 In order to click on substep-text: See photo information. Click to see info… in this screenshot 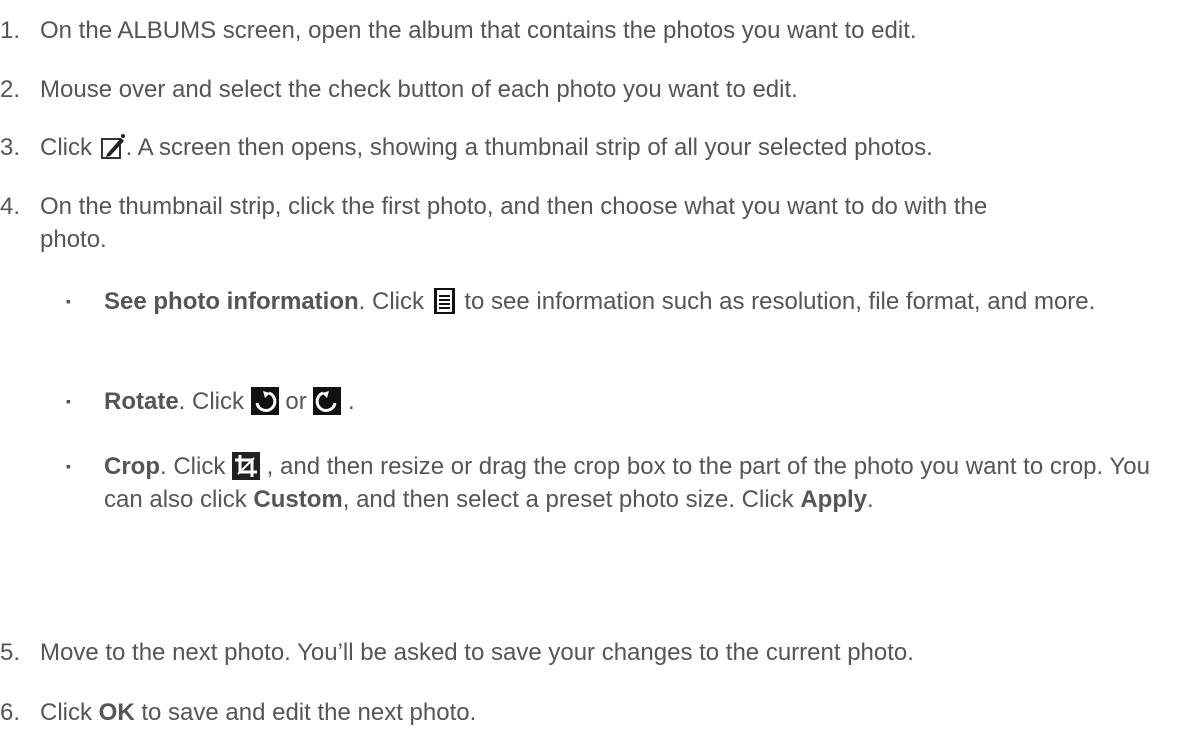, I will do `click(609, 301)`.